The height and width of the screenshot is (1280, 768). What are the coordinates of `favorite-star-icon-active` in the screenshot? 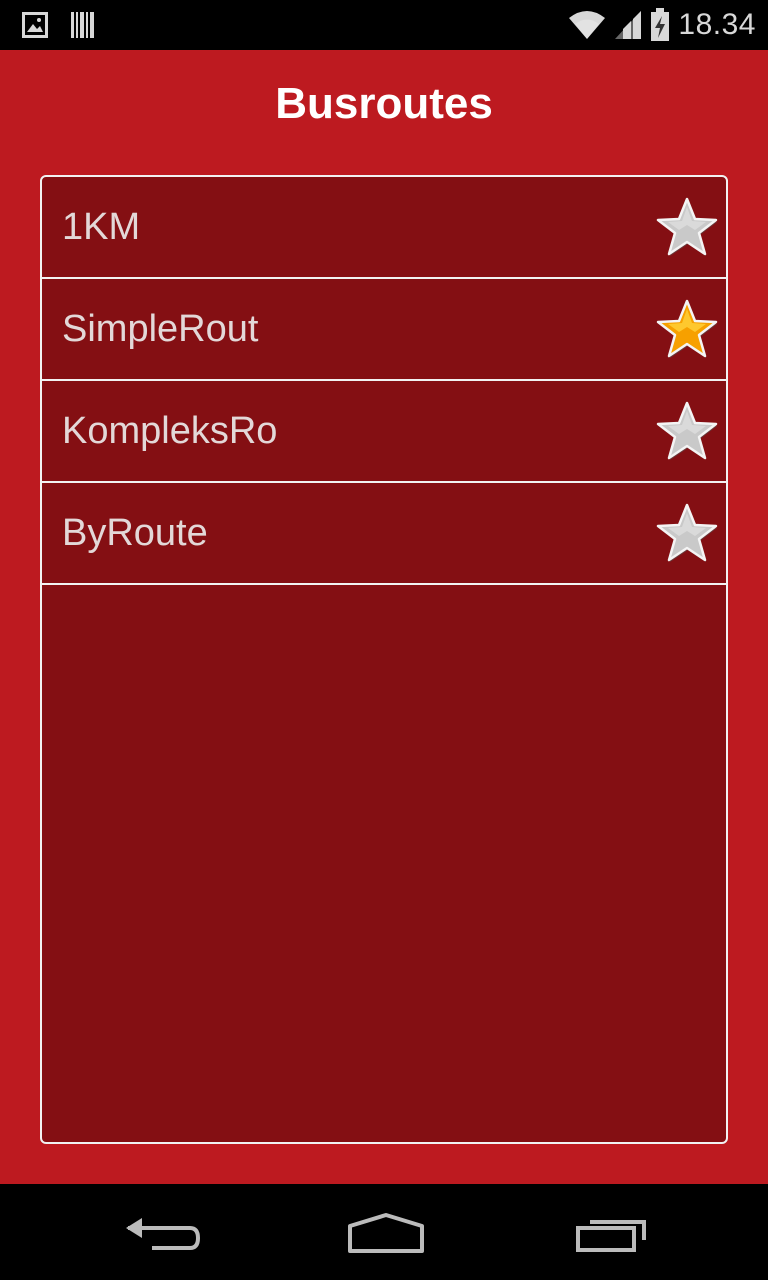 It's located at (687, 329).